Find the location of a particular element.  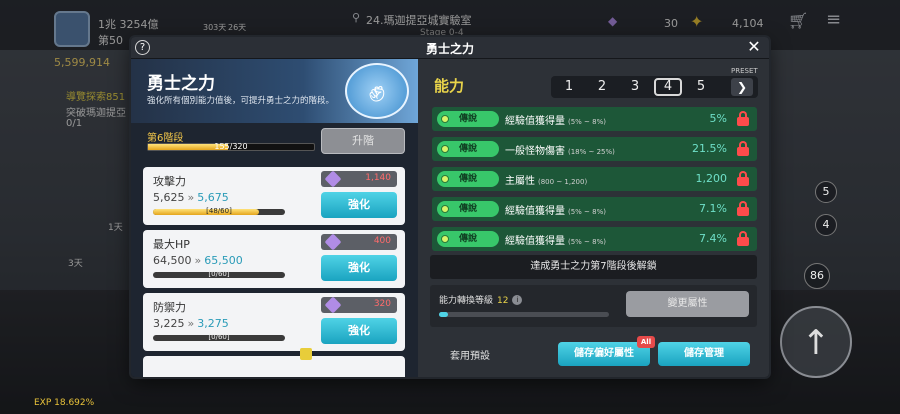

ability-value: 7.4% is located at coordinates (713, 238).